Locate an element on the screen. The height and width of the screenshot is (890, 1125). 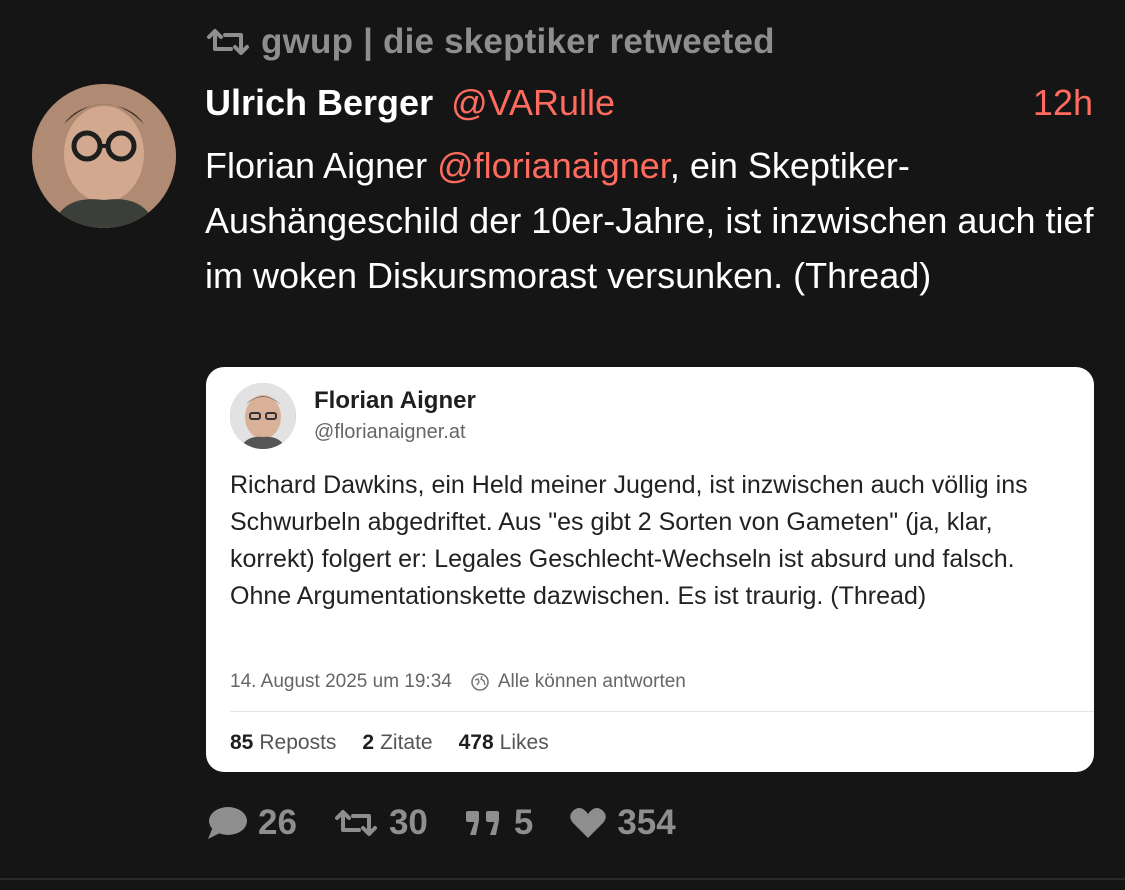
reply-count: 26 is located at coordinates (277, 822).